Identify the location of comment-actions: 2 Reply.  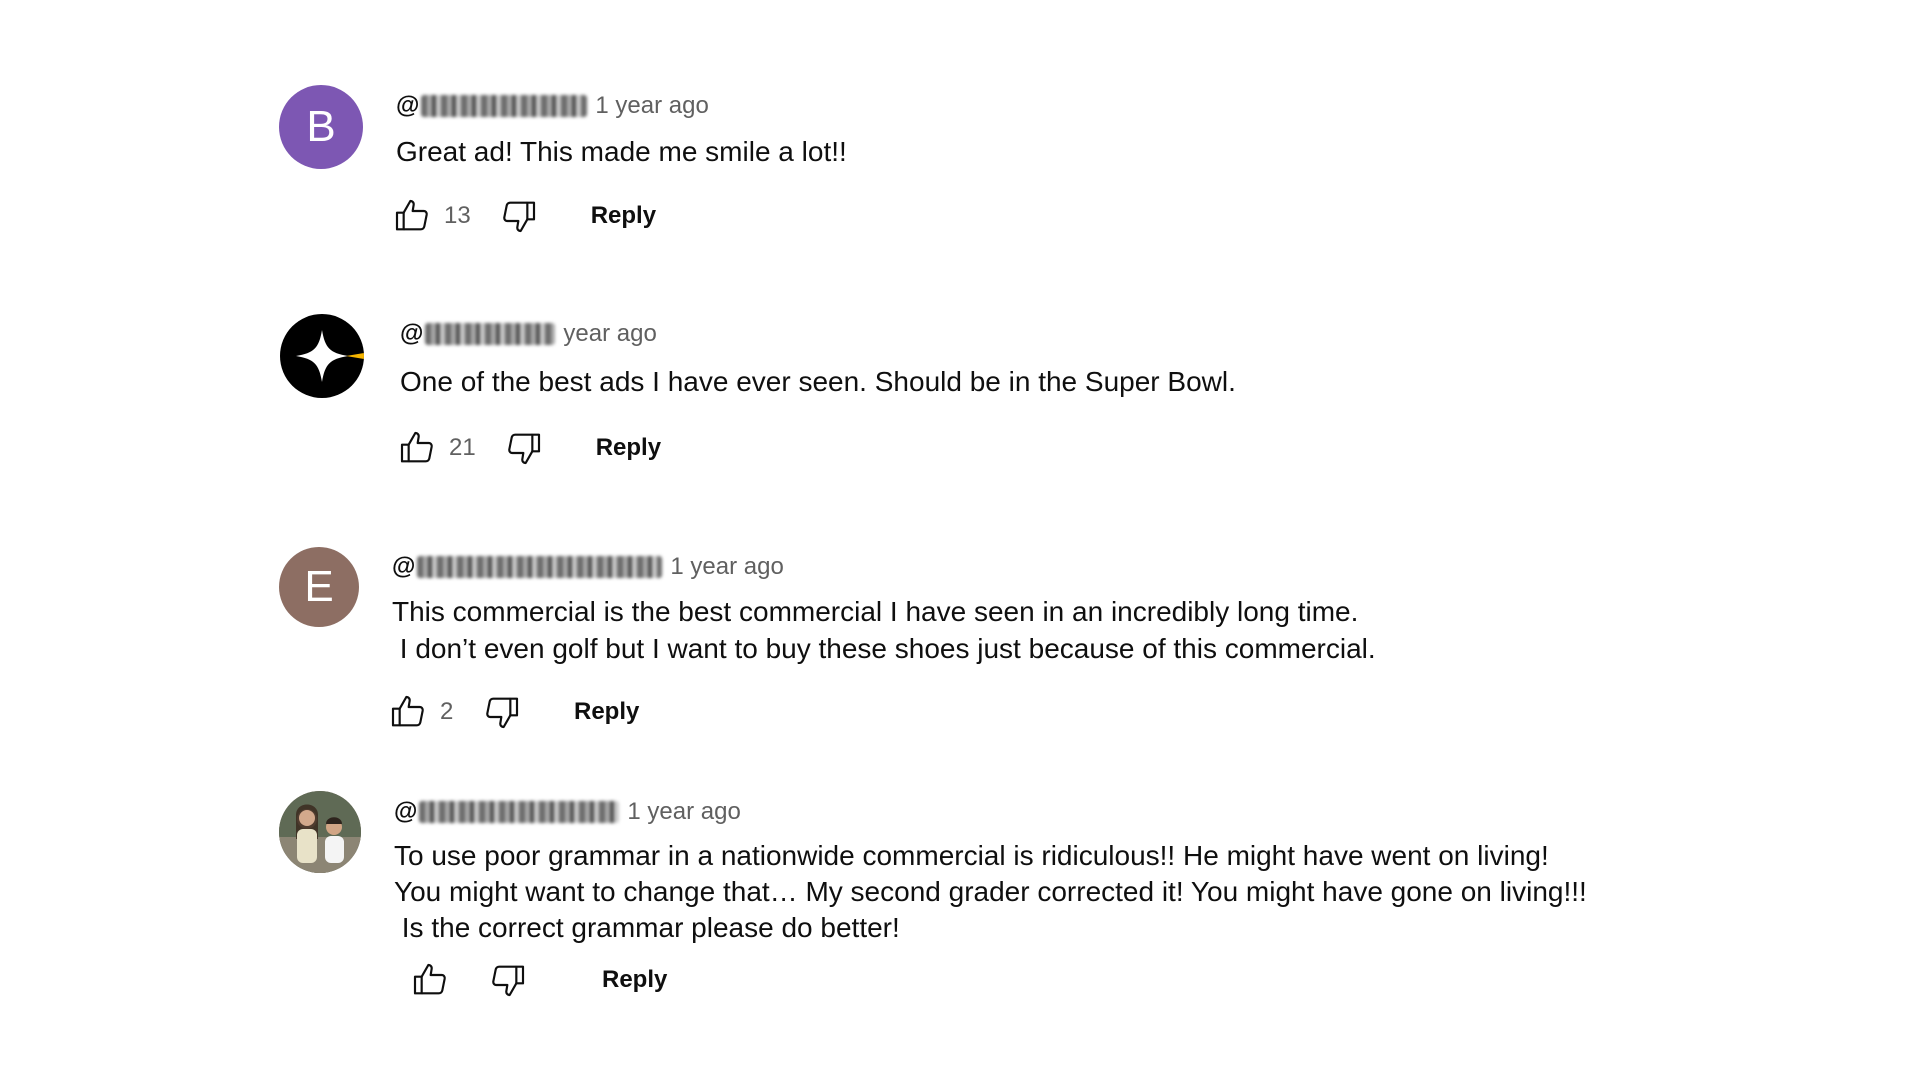
(512, 712).